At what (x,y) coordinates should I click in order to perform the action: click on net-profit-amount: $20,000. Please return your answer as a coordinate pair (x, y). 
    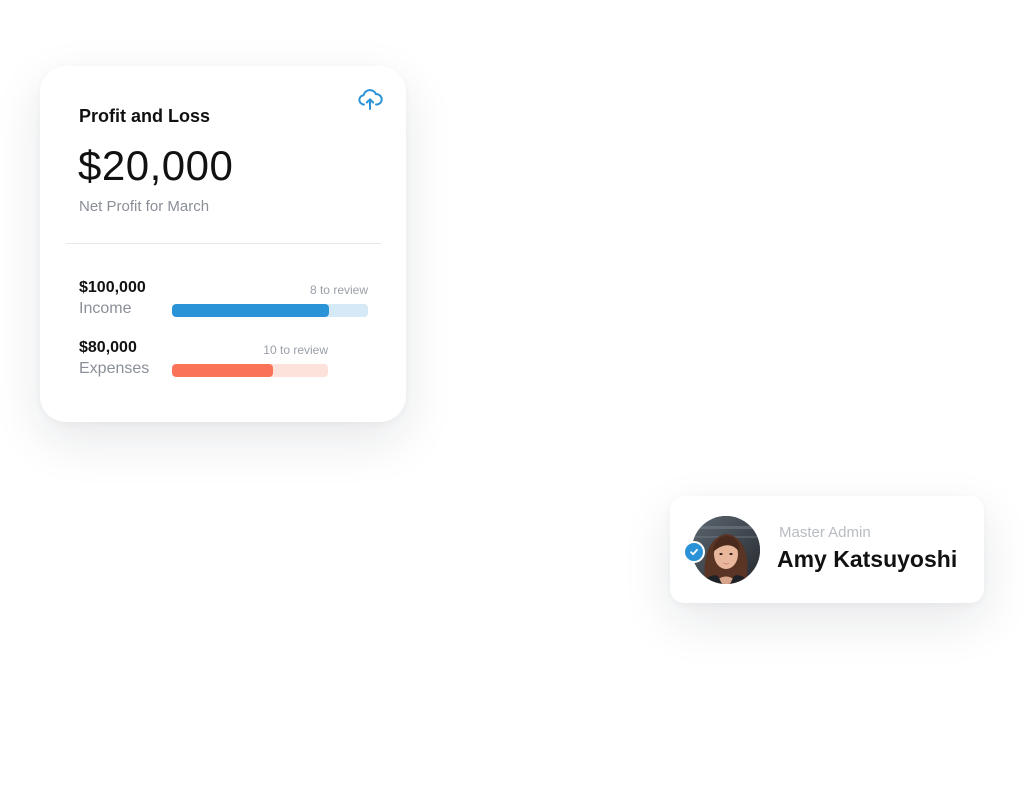
    Looking at the image, I should click on (156, 165).